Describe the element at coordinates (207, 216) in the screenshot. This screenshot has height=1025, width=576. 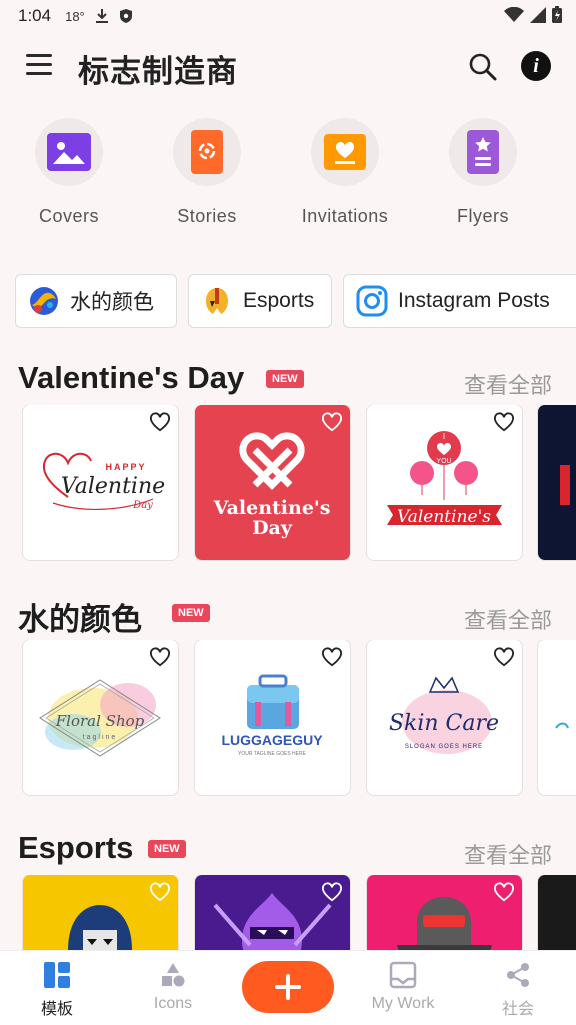
I see `category-label: Stories` at that location.